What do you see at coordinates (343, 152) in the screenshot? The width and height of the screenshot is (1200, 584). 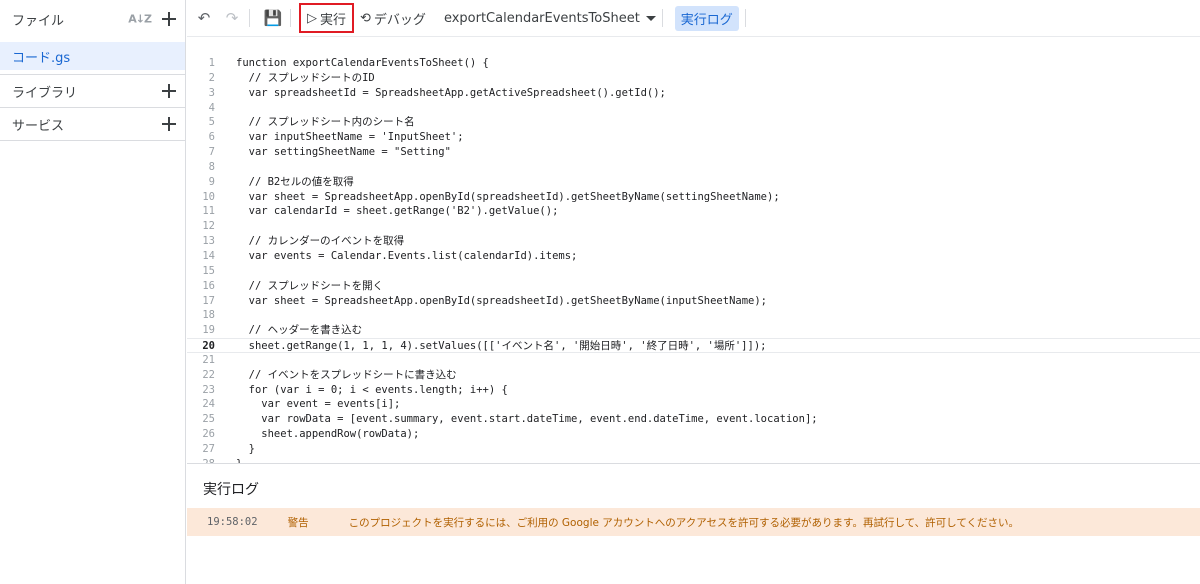 I see `code-text: var settingSheetName = "Setting"` at bounding box center [343, 152].